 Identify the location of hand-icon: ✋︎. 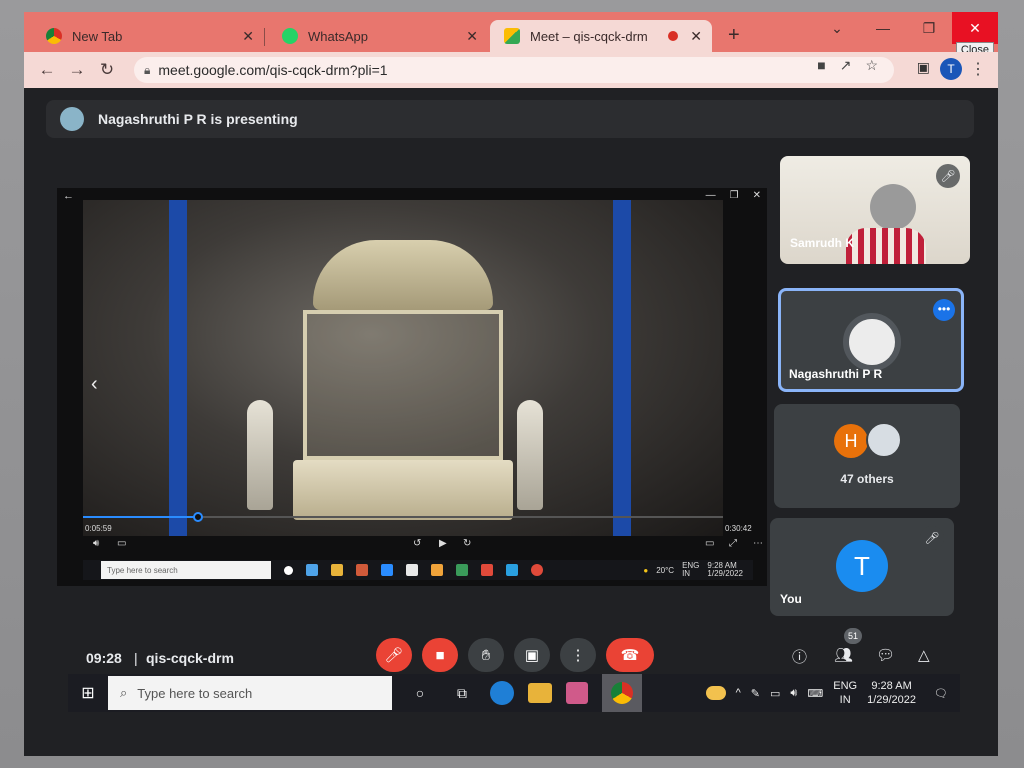
(486, 655).